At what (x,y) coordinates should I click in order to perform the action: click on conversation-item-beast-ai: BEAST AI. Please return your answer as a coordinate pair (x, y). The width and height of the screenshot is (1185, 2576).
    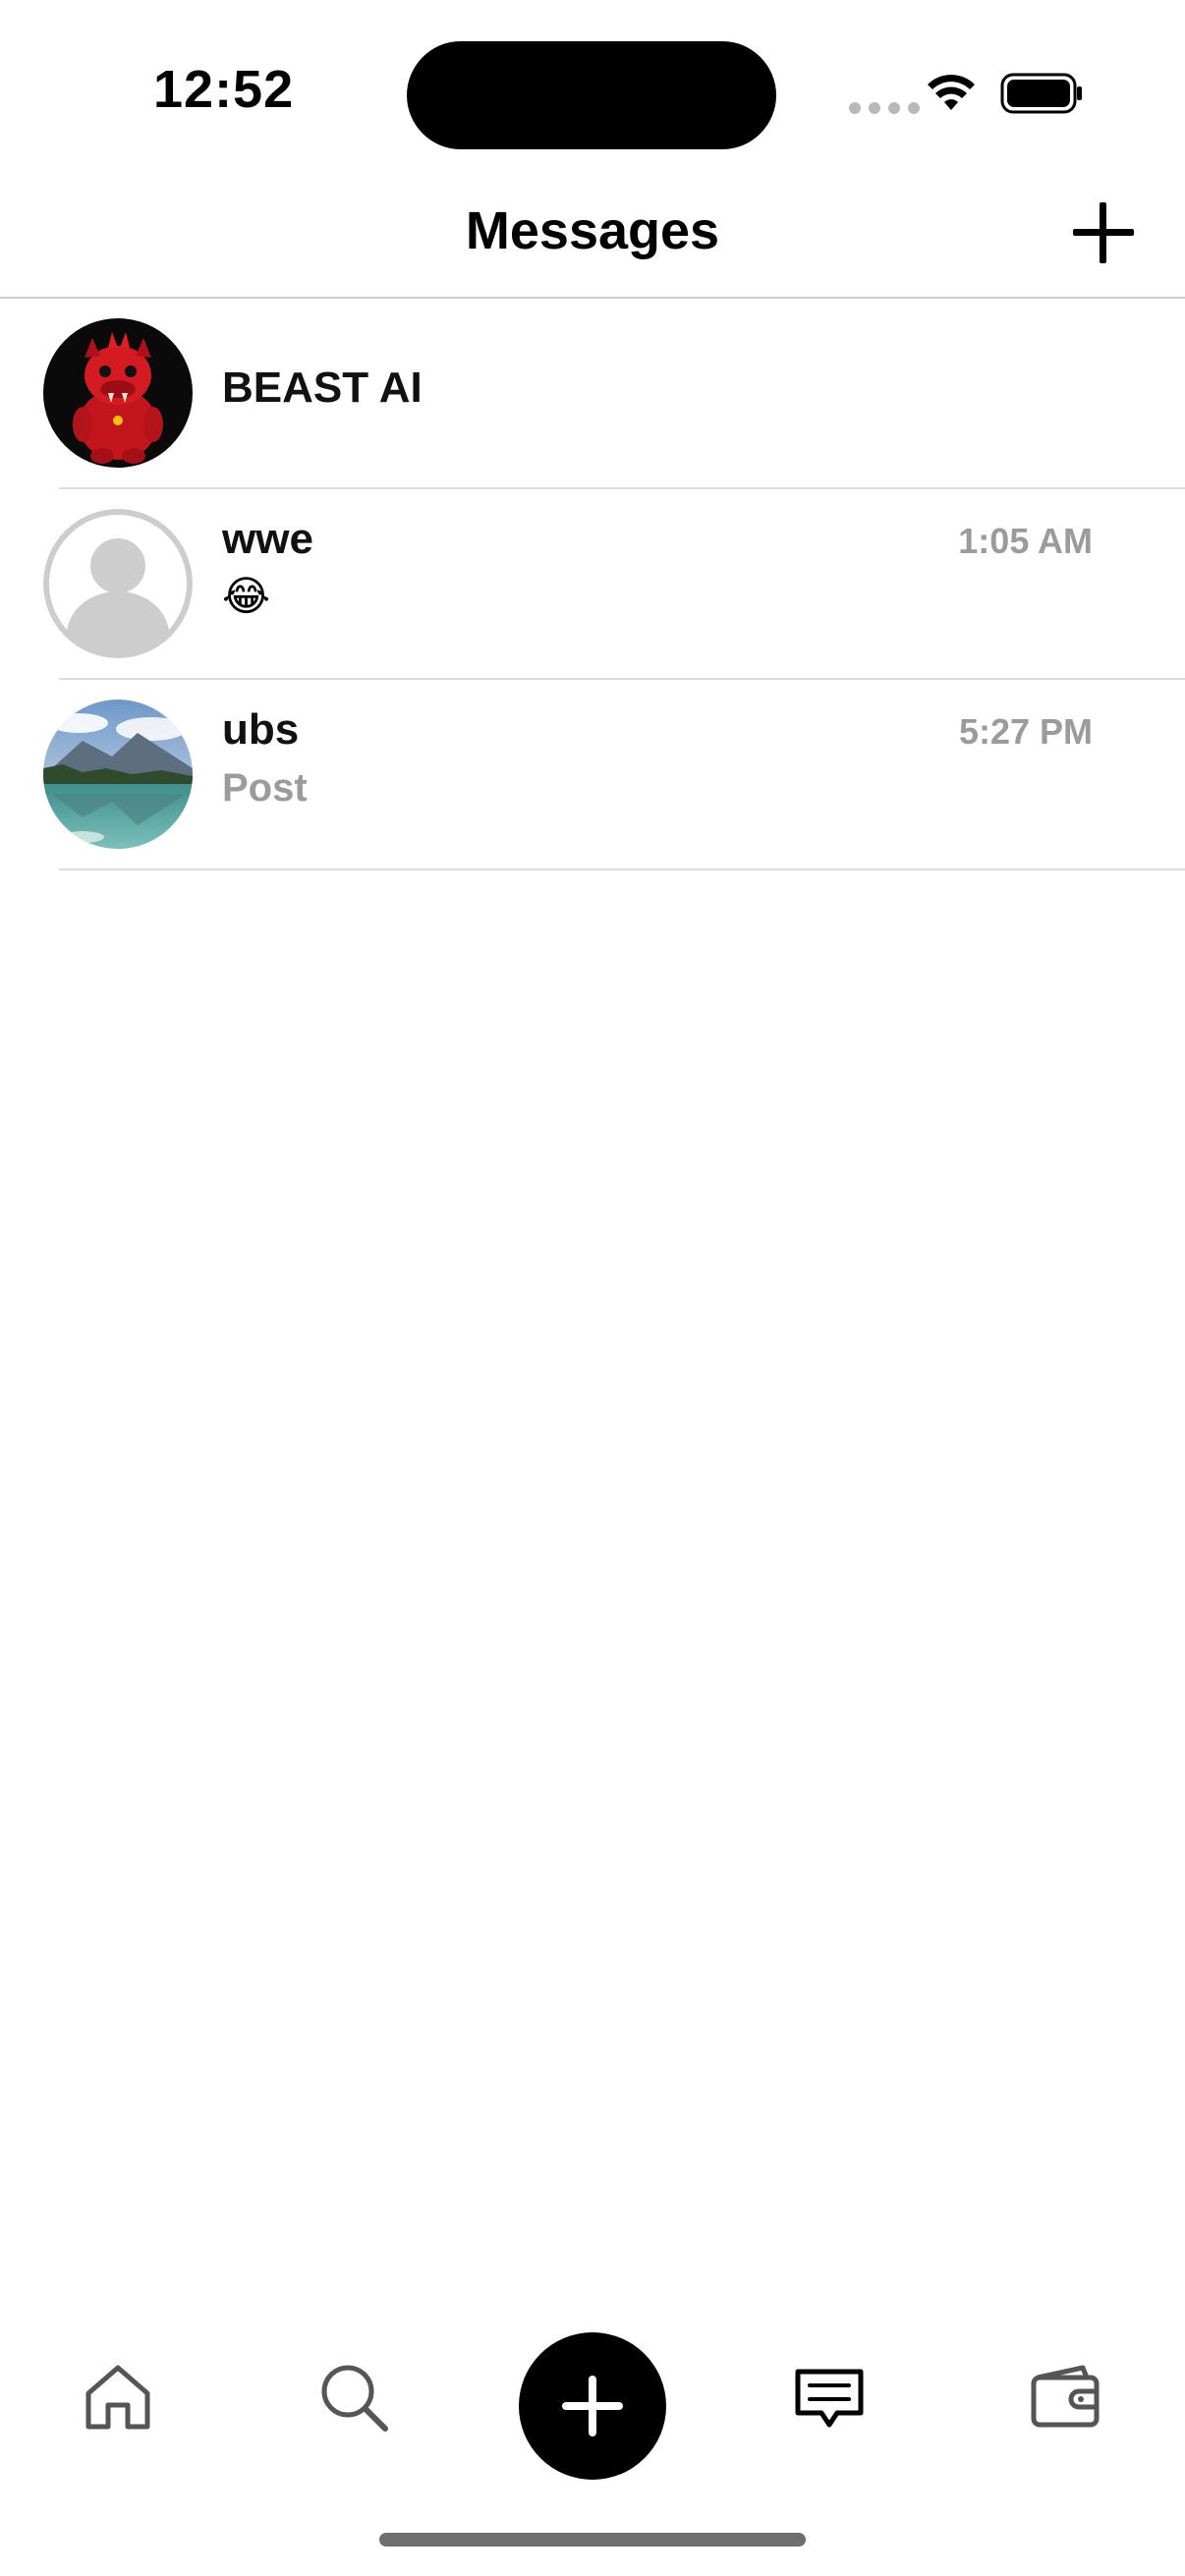
    Looking at the image, I should click on (592, 394).